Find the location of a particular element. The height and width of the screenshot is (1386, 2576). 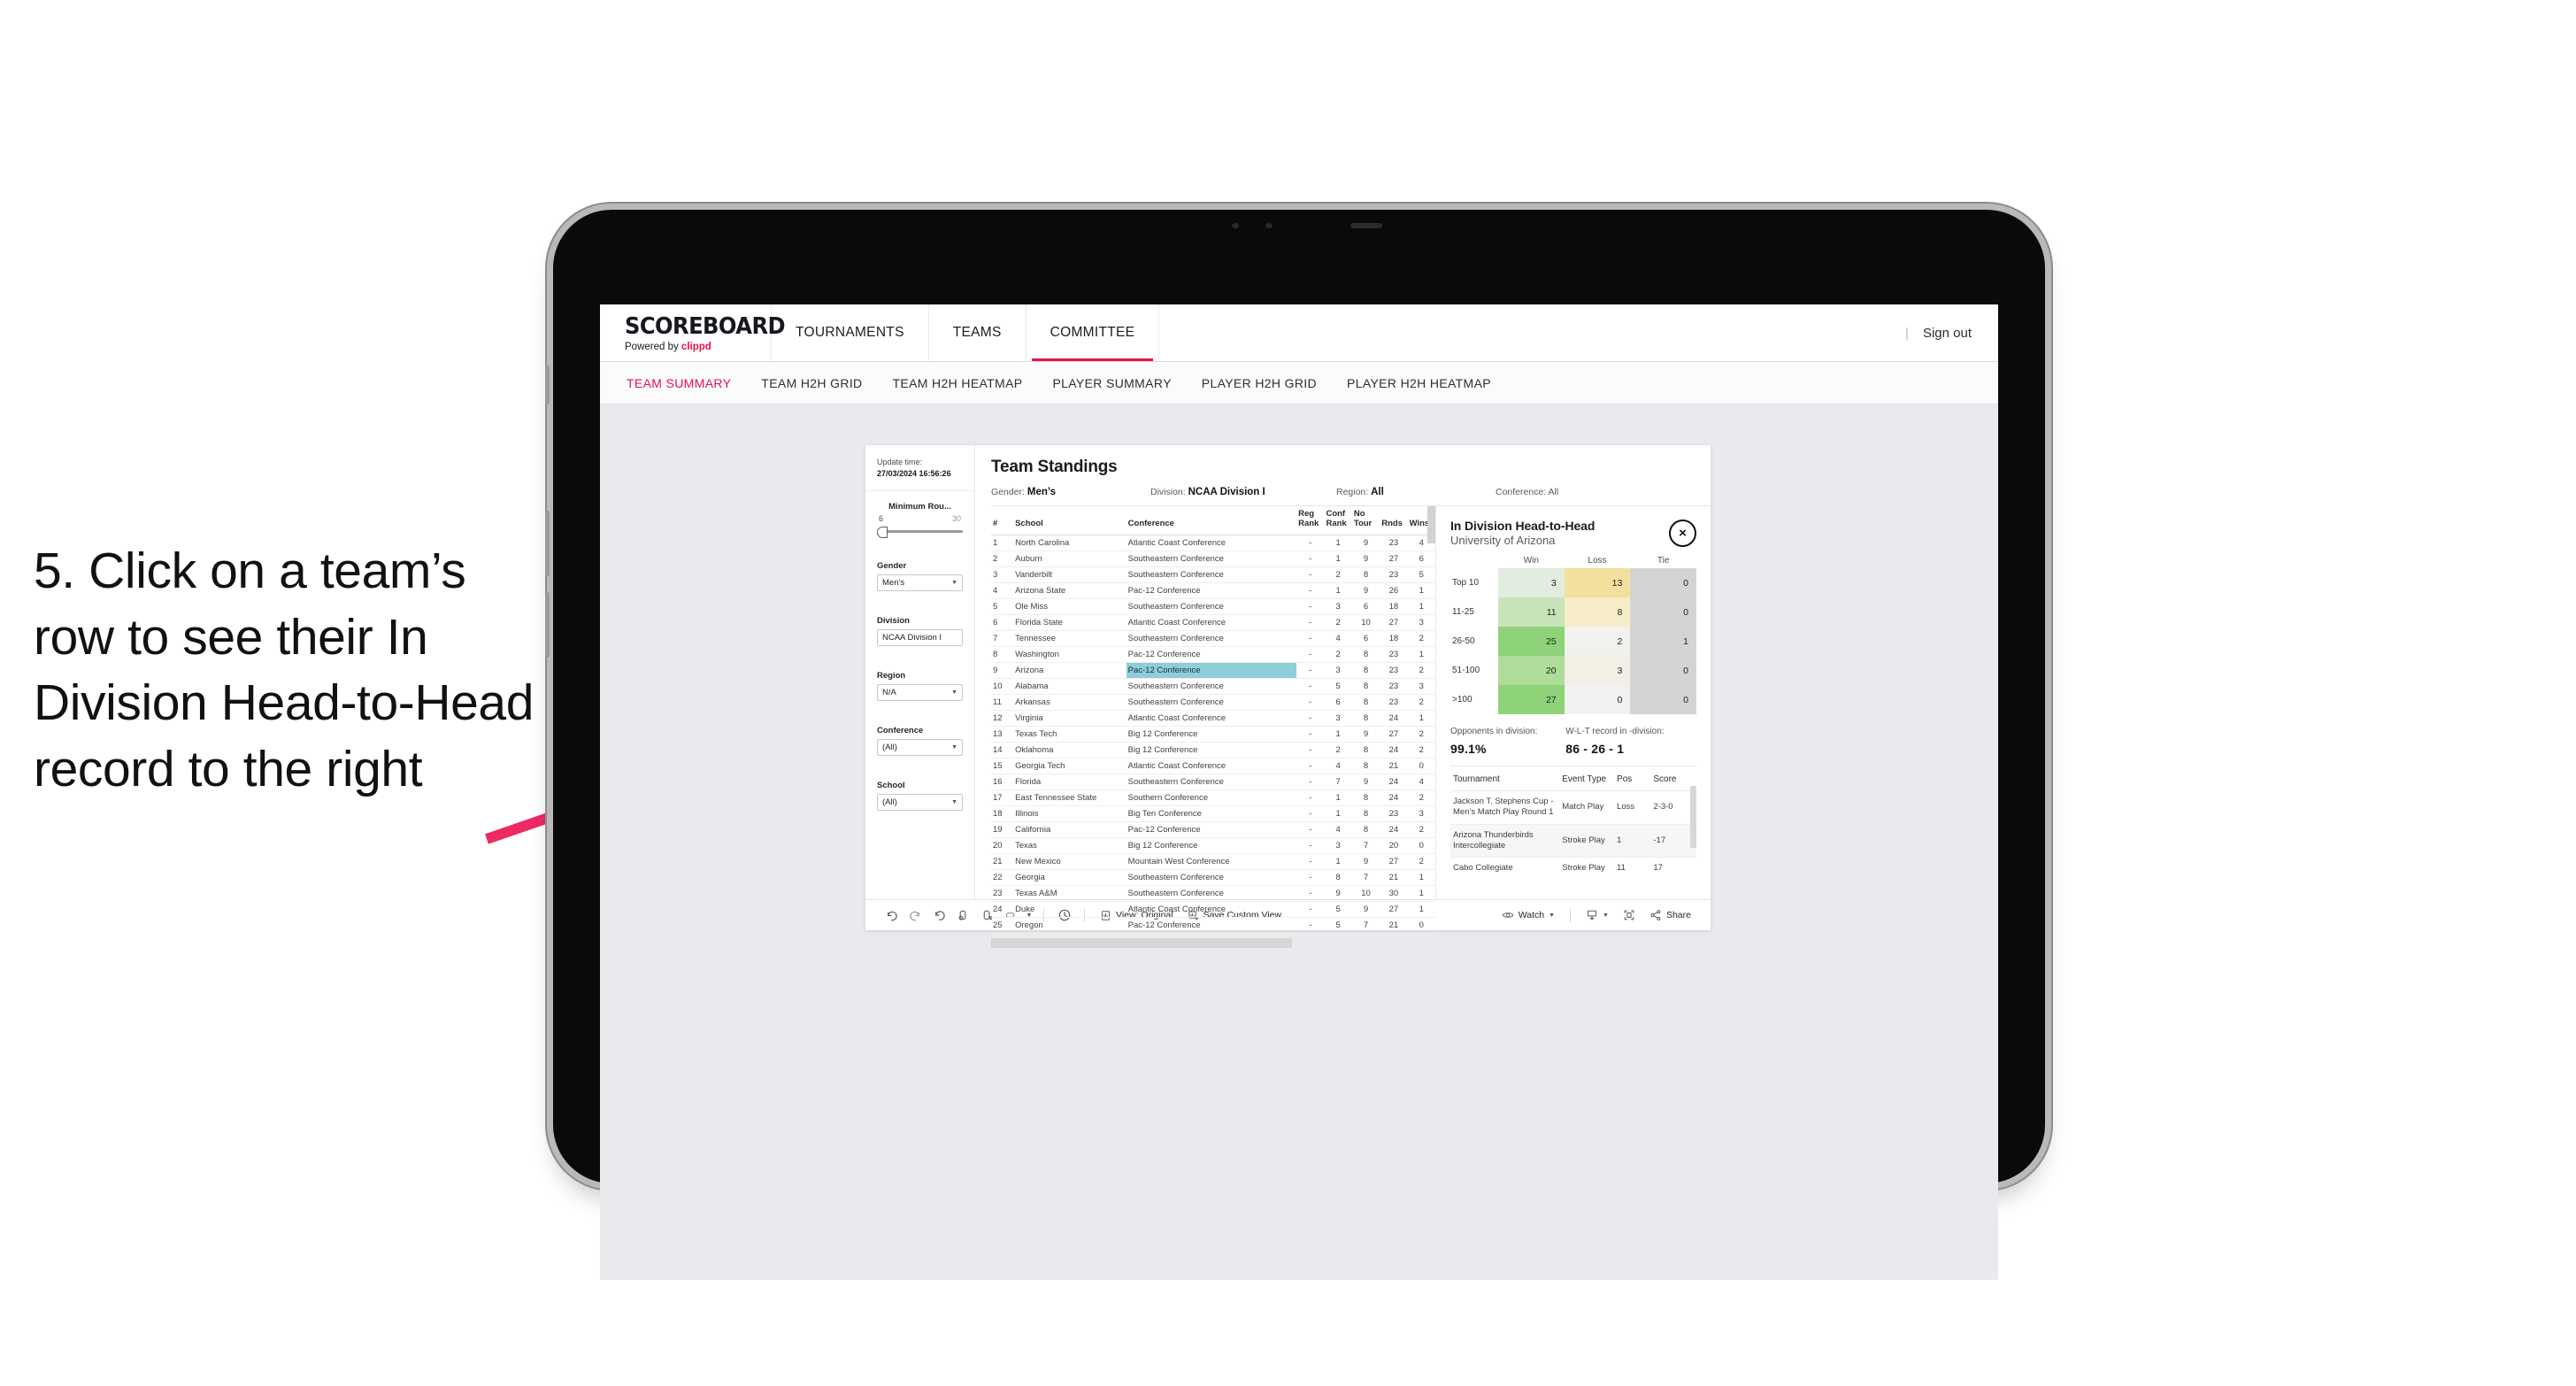

table-row: 4 Arizona State Pac-12 Conference -1 9 26 1 is located at coordinates (1213, 591).